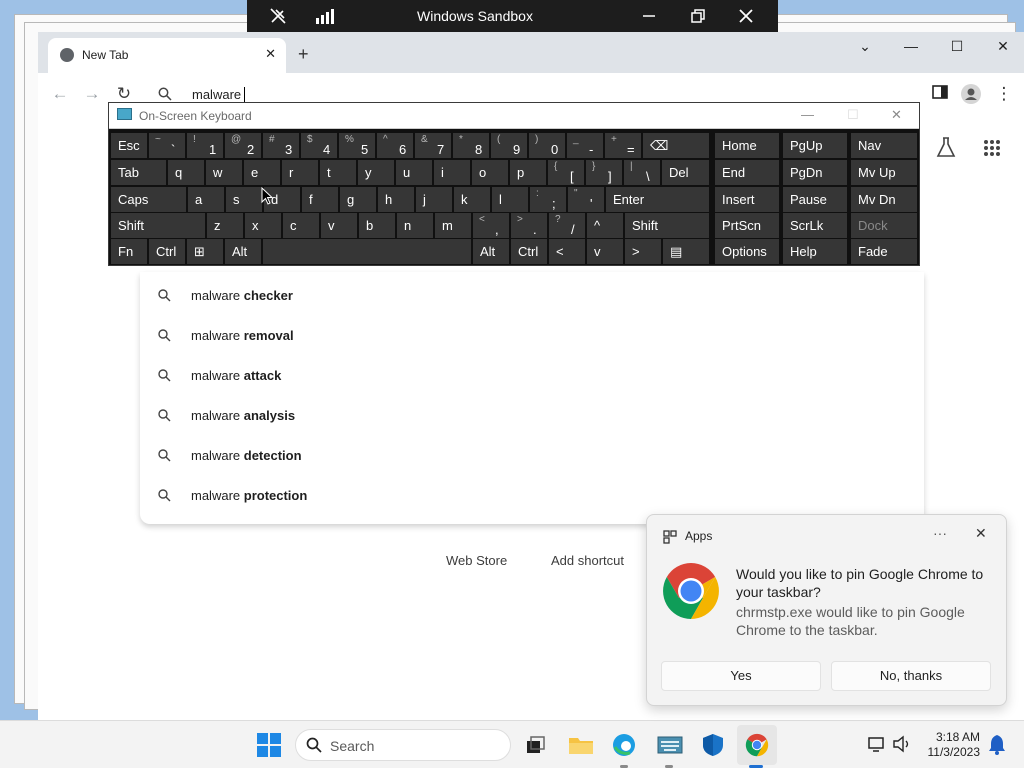  What do you see at coordinates (376, 172) in the screenshot?
I see `osk-key: y` at bounding box center [376, 172].